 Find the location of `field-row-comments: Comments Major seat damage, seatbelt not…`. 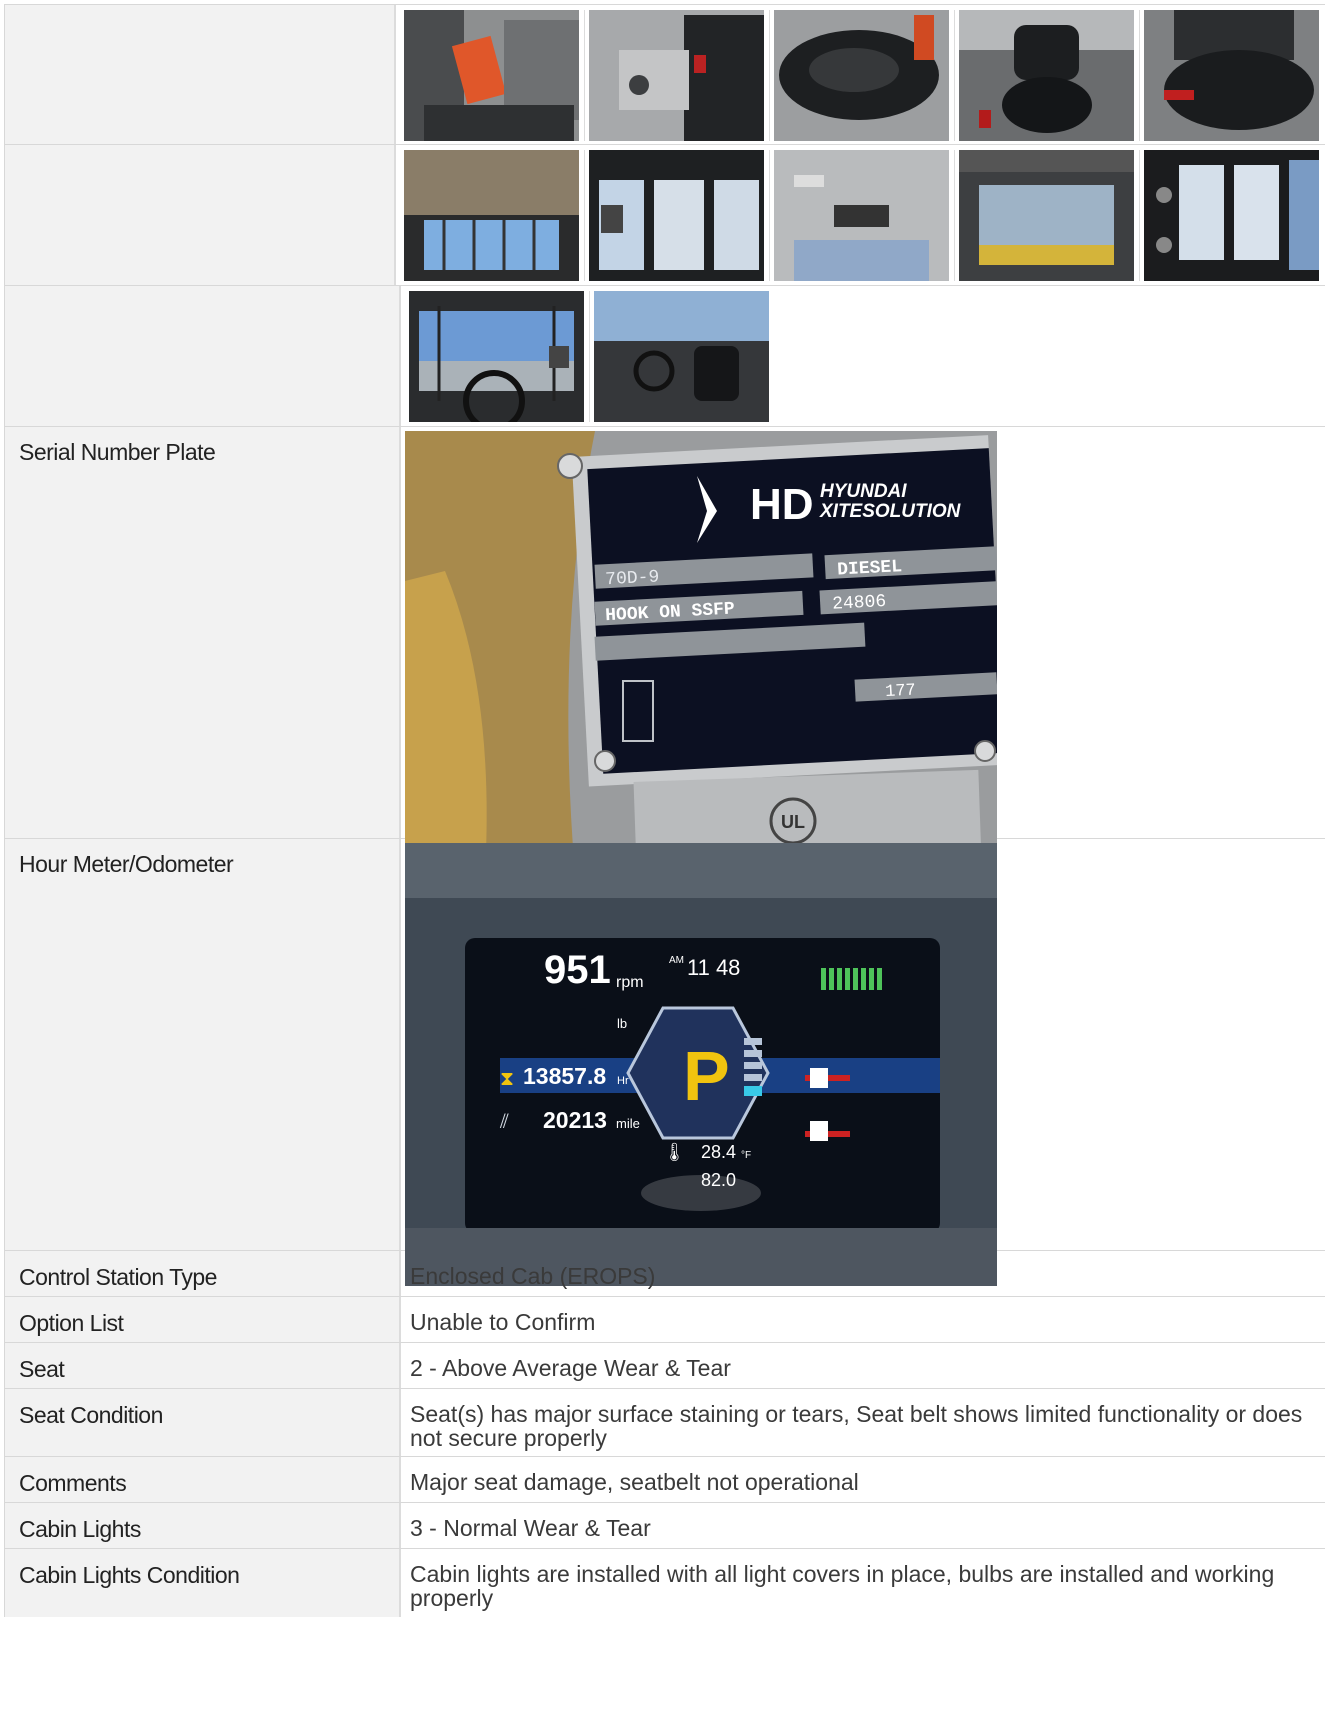

field-row-comments: Comments Major seat damage, seatbelt not… is located at coordinates (664, 1480).